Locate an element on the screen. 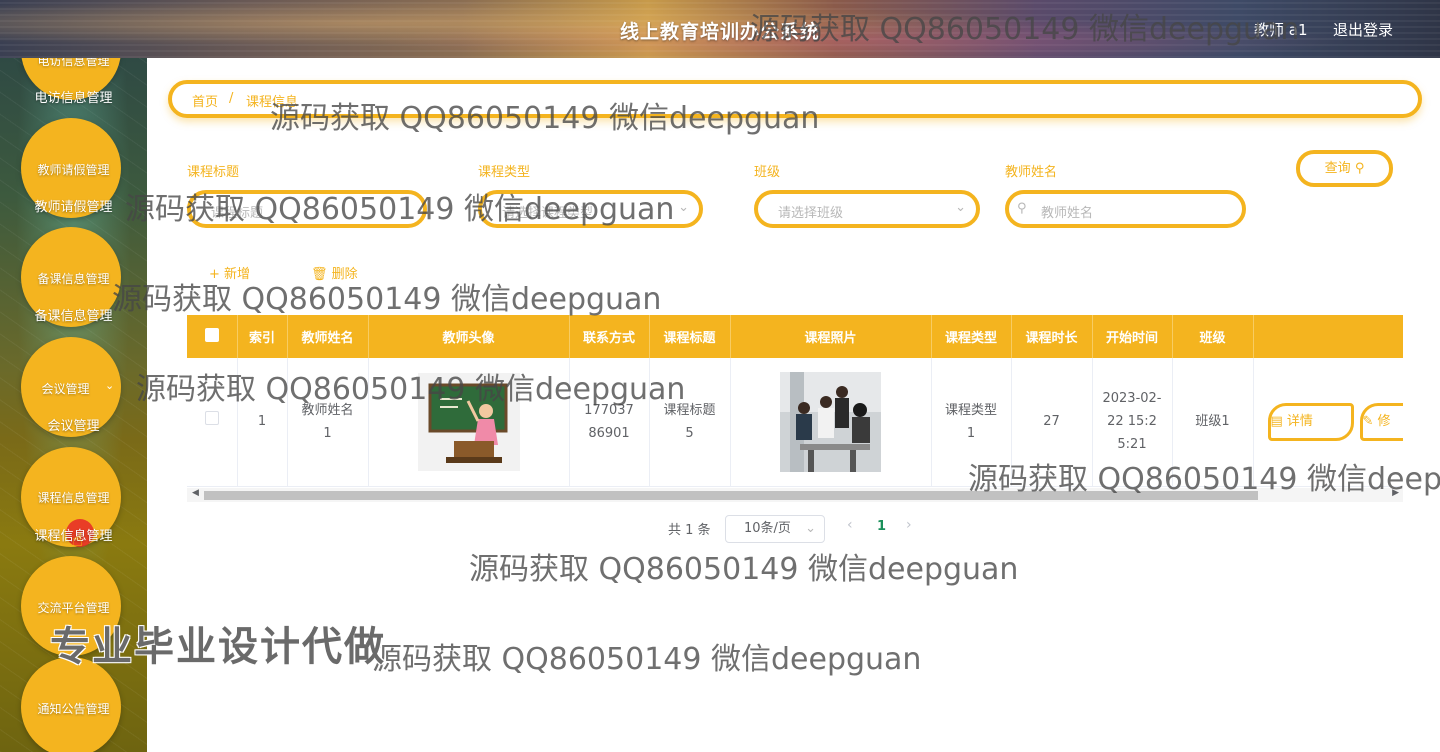 The image size is (1440, 752). cell-course-type: 课程类型1 is located at coordinates (971, 422).